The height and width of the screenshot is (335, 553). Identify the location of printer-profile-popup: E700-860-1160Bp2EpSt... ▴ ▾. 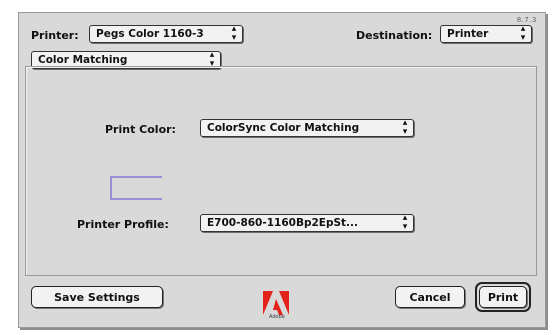
(307, 223).